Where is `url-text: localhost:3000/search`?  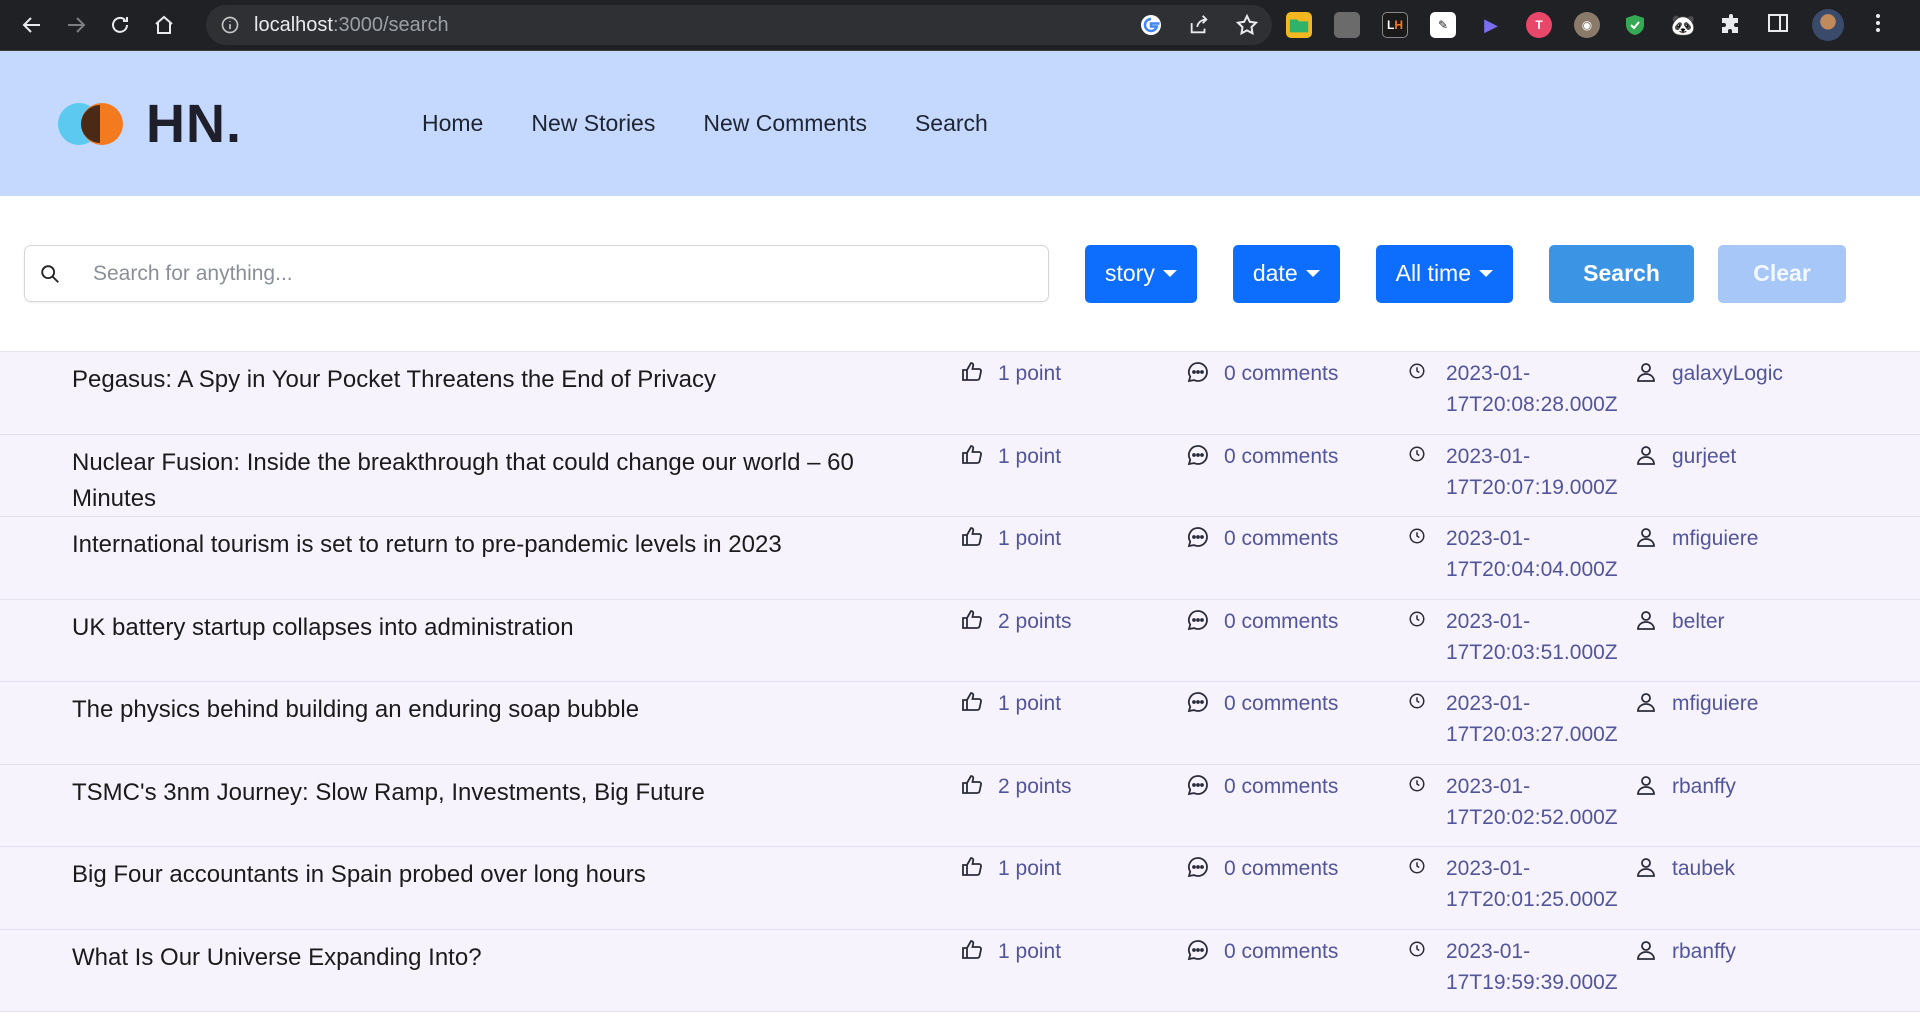 url-text: localhost:3000/search is located at coordinates (351, 25).